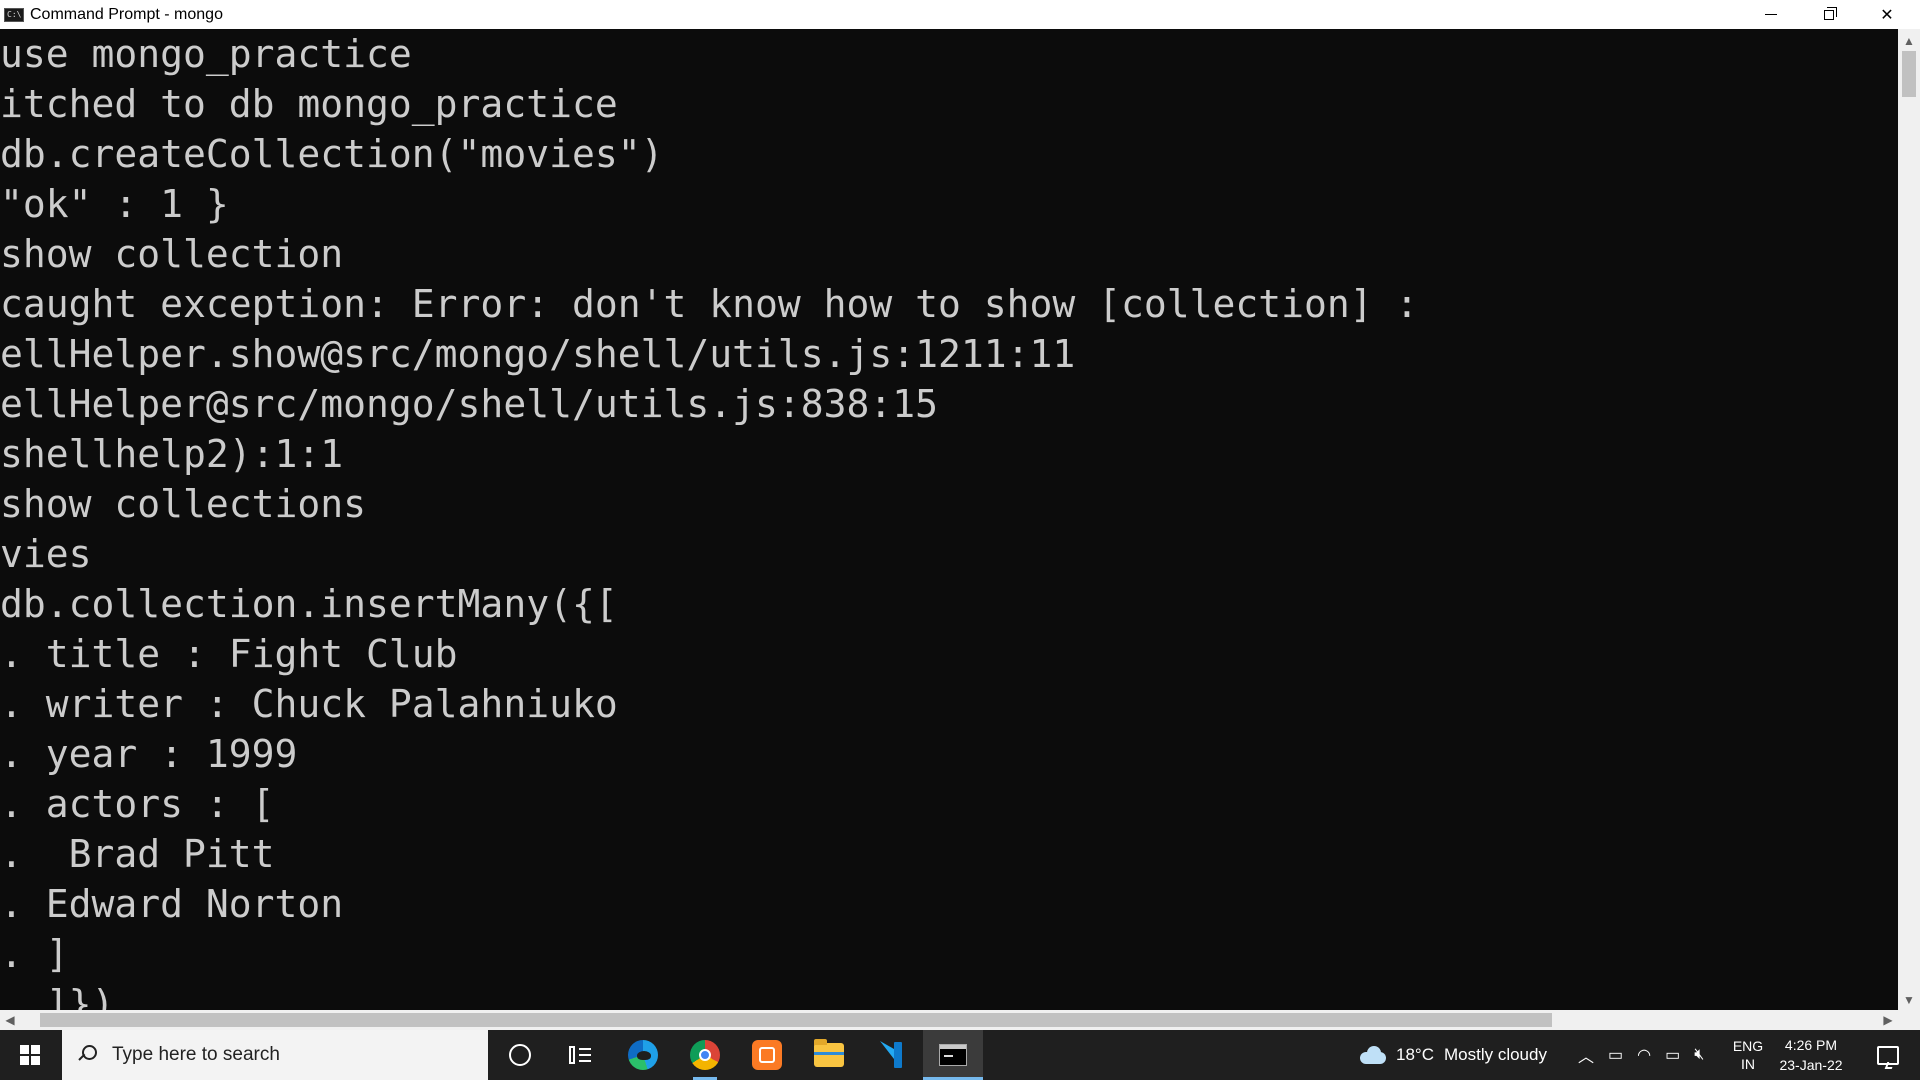 The image size is (1920, 1080). What do you see at coordinates (34, 954) in the screenshot?
I see `console-line: . ]` at bounding box center [34, 954].